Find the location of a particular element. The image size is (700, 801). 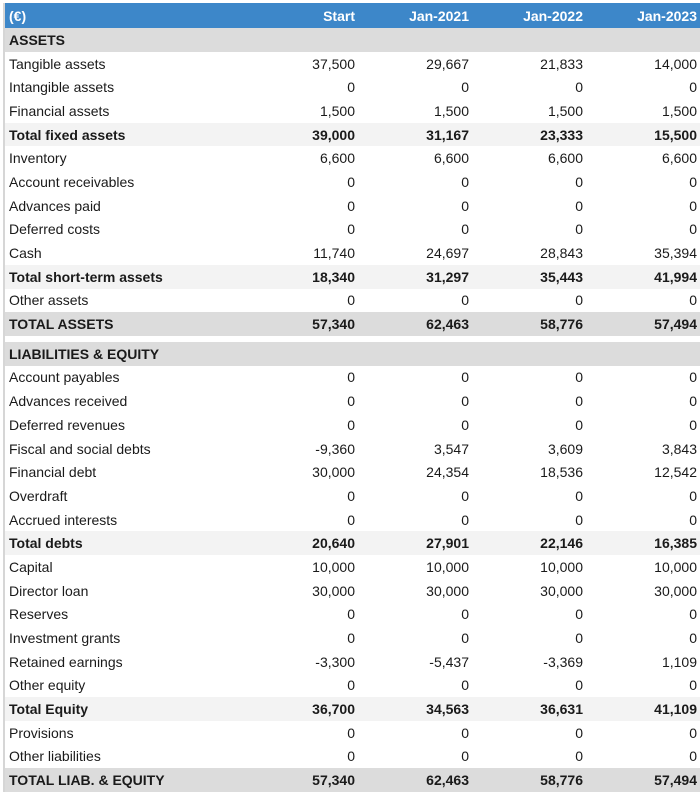

value-cell: 1,109 is located at coordinates (643, 661).